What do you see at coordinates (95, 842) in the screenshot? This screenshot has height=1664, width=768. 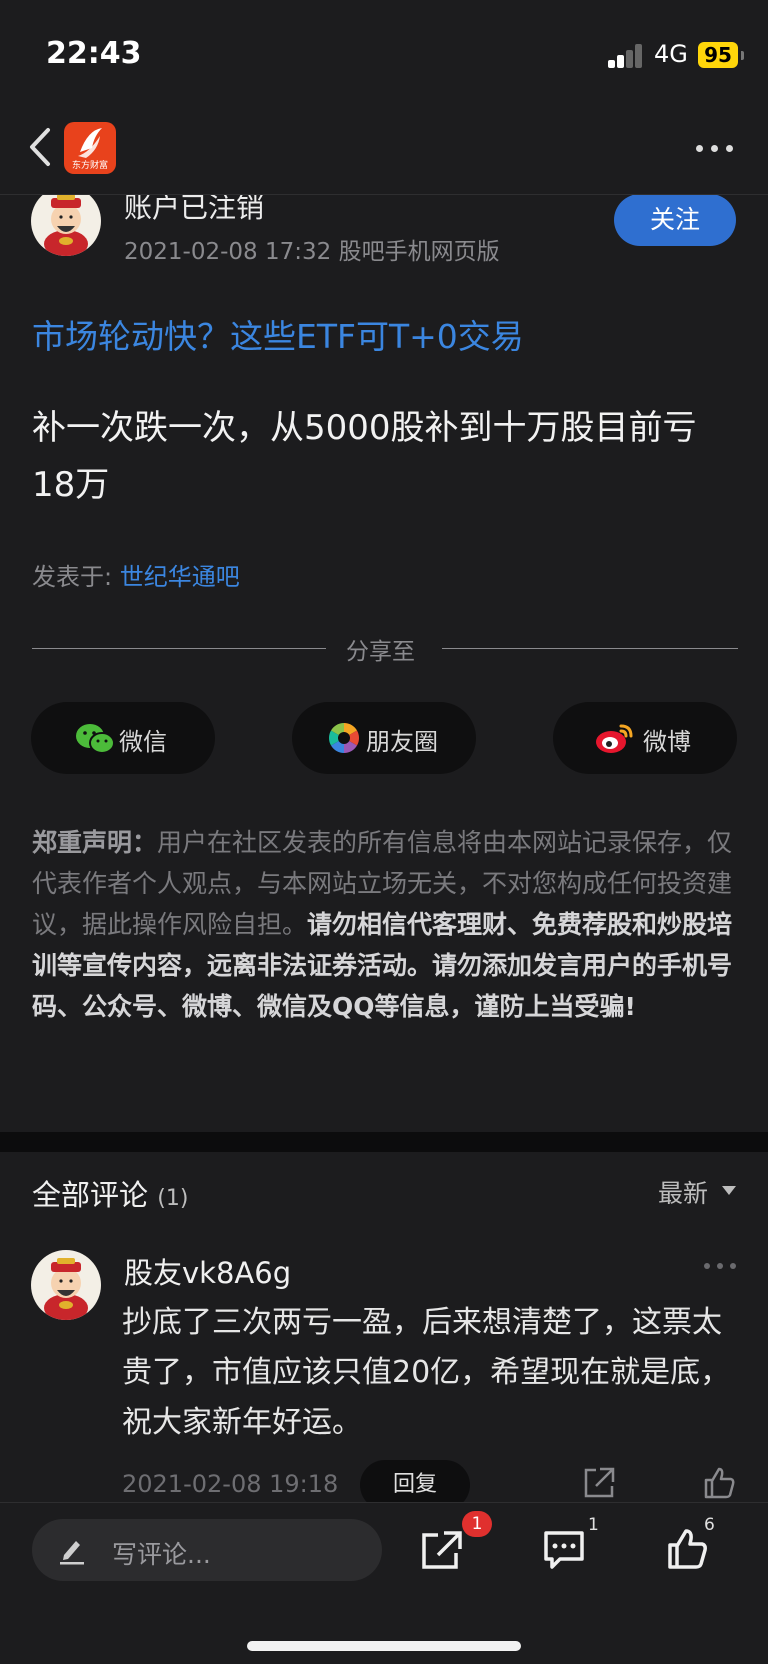 I see `disclaimer-title: 郑重声明：` at bounding box center [95, 842].